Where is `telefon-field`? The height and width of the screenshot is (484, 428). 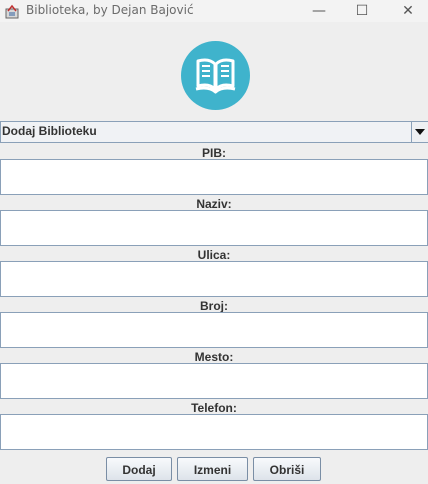
telefon-field is located at coordinates (214, 432).